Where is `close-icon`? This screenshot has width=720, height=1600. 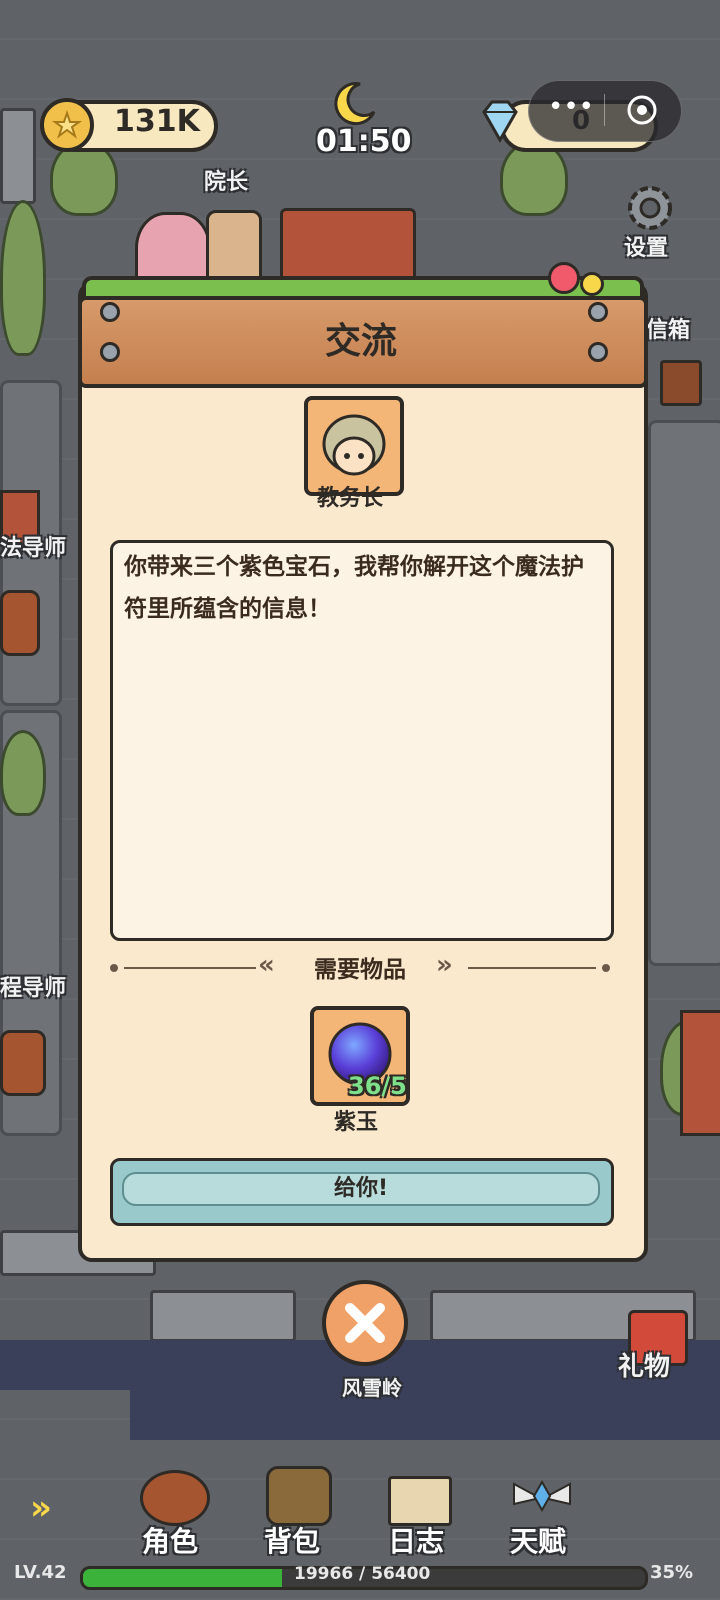 close-icon is located at coordinates (365, 1323).